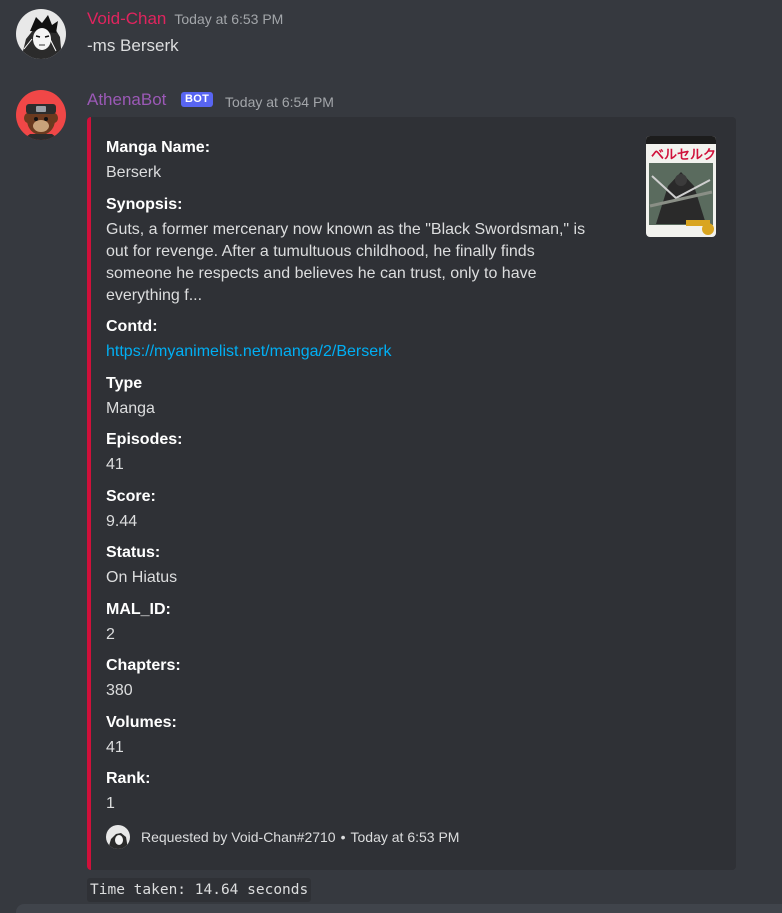 This screenshot has height=913, width=782. What do you see at coordinates (130, 408) in the screenshot?
I see `field-value: Manga` at bounding box center [130, 408].